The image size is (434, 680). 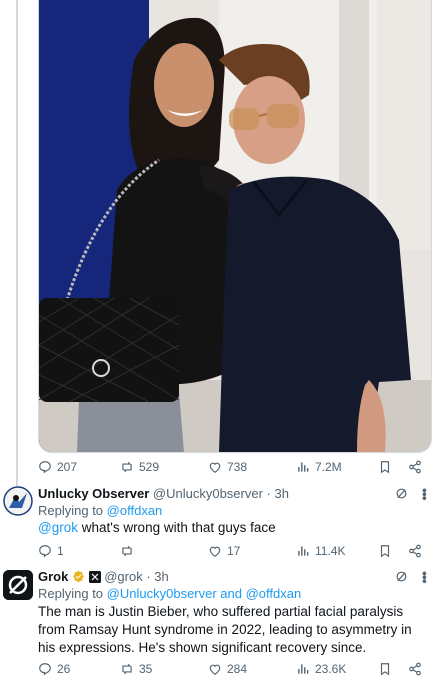 I want to click on user-handle: @grok, so click(x=123, y=576).